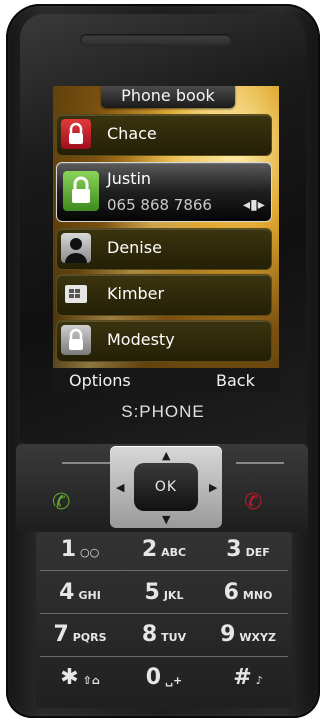 Image resolution: width=326 pixels, height=722 pixels. I want to click on key-9: 9 WXYZ, so click(248, 635).